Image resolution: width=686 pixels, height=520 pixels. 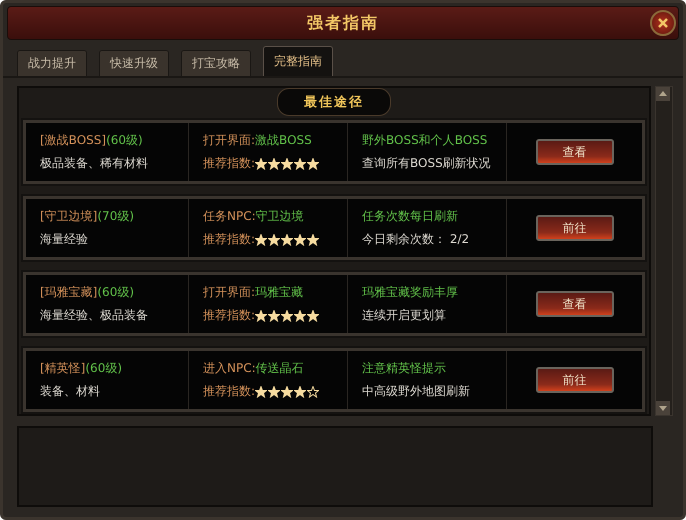 I want to click on tip-detail: 今日剩余次数： 2/2, so click(x=416, y=239).